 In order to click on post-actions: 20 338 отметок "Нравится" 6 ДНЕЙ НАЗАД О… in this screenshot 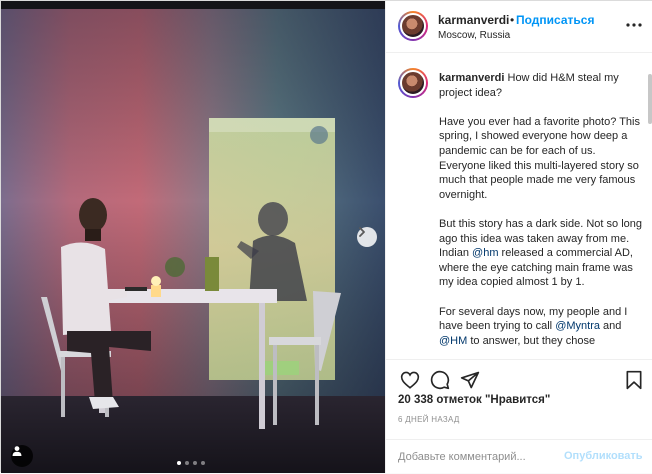, I will do `click(519, 416)`.